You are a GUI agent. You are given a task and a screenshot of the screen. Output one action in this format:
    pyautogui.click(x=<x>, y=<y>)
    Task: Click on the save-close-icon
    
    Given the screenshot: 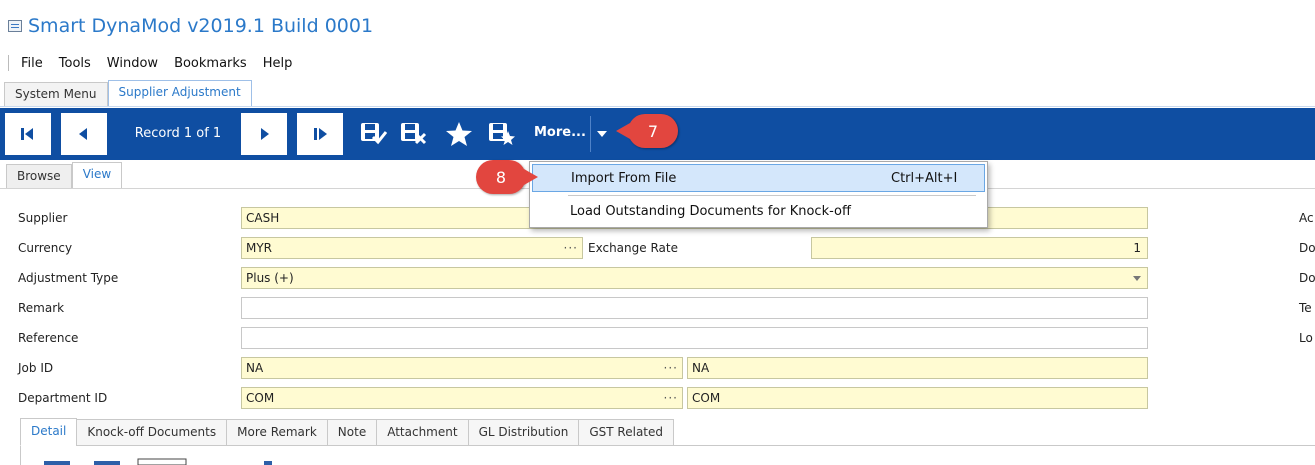 What is the action you would take?
    pyautogui.click(x=414, y=134)
    